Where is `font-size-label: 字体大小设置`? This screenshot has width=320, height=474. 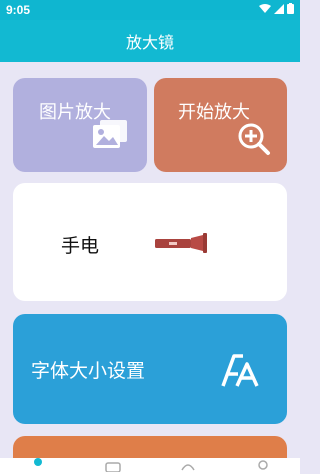 font-size-label: 字体大小设置 is located at coordinates (88, 371).